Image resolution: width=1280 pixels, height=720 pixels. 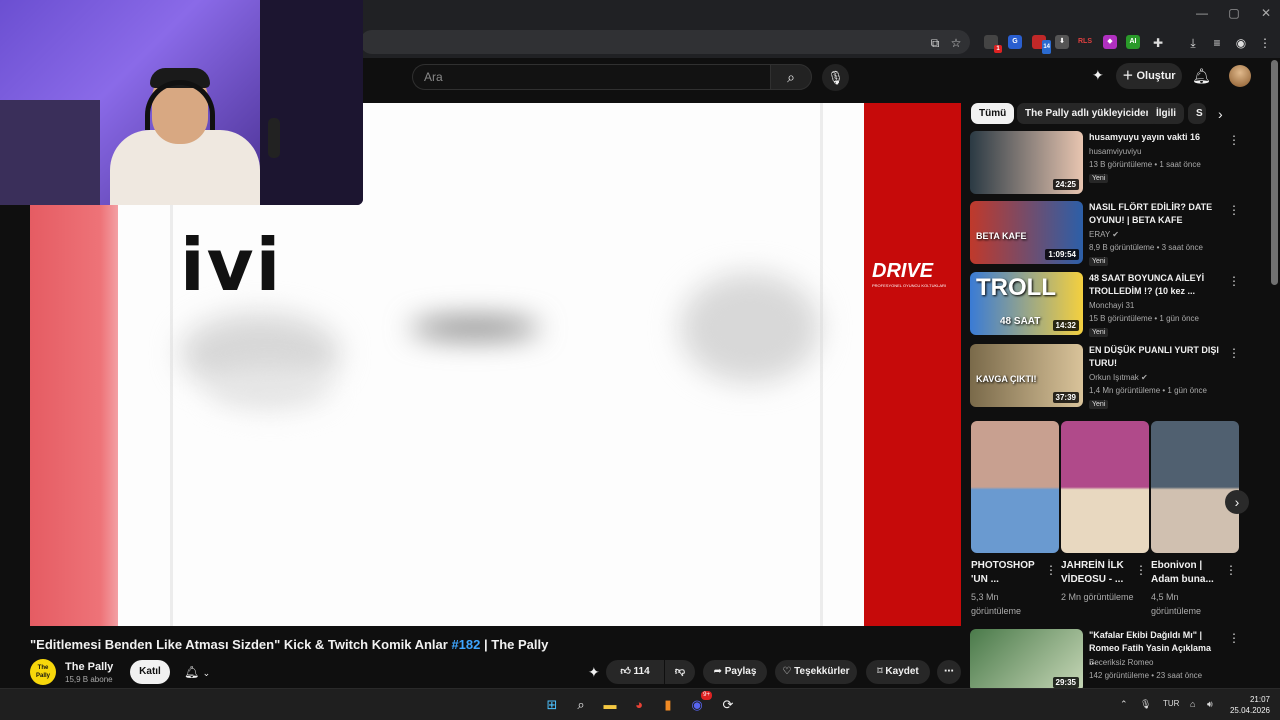 What do you see at coordinates (1171, 703) in the screenshot?
I see `language-indicator: TUR` at bounding box center [1171, 703].